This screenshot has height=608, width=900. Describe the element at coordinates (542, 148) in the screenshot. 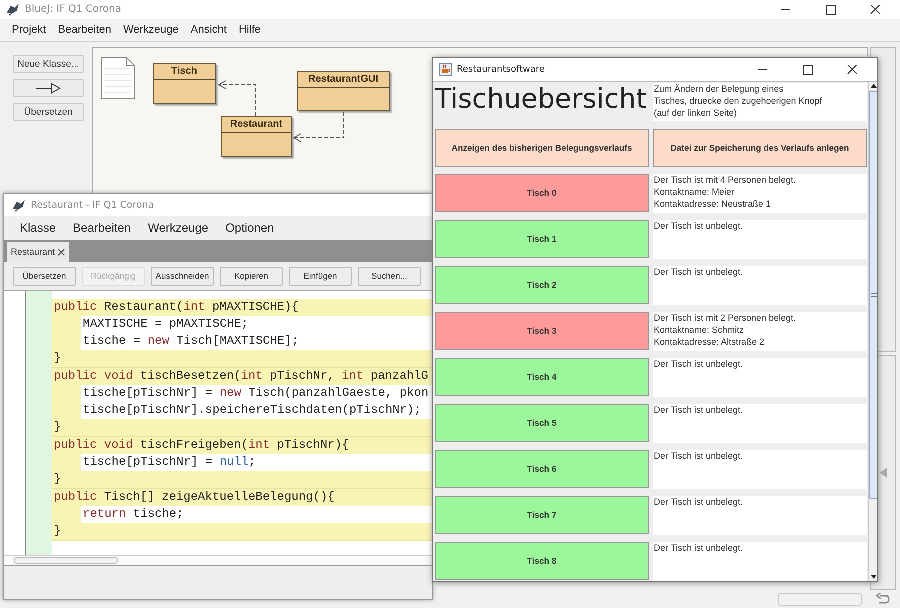

I see `action-button: Anzeigen des bisherigen Belegungsverlaufs` at that location.